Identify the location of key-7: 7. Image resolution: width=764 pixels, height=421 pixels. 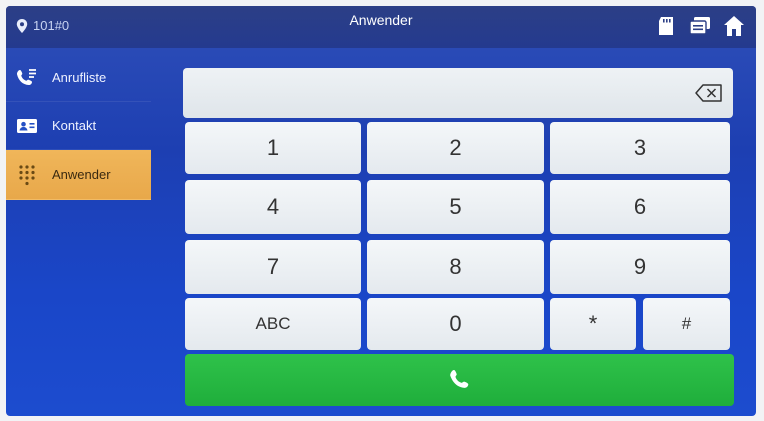
(273, 267).